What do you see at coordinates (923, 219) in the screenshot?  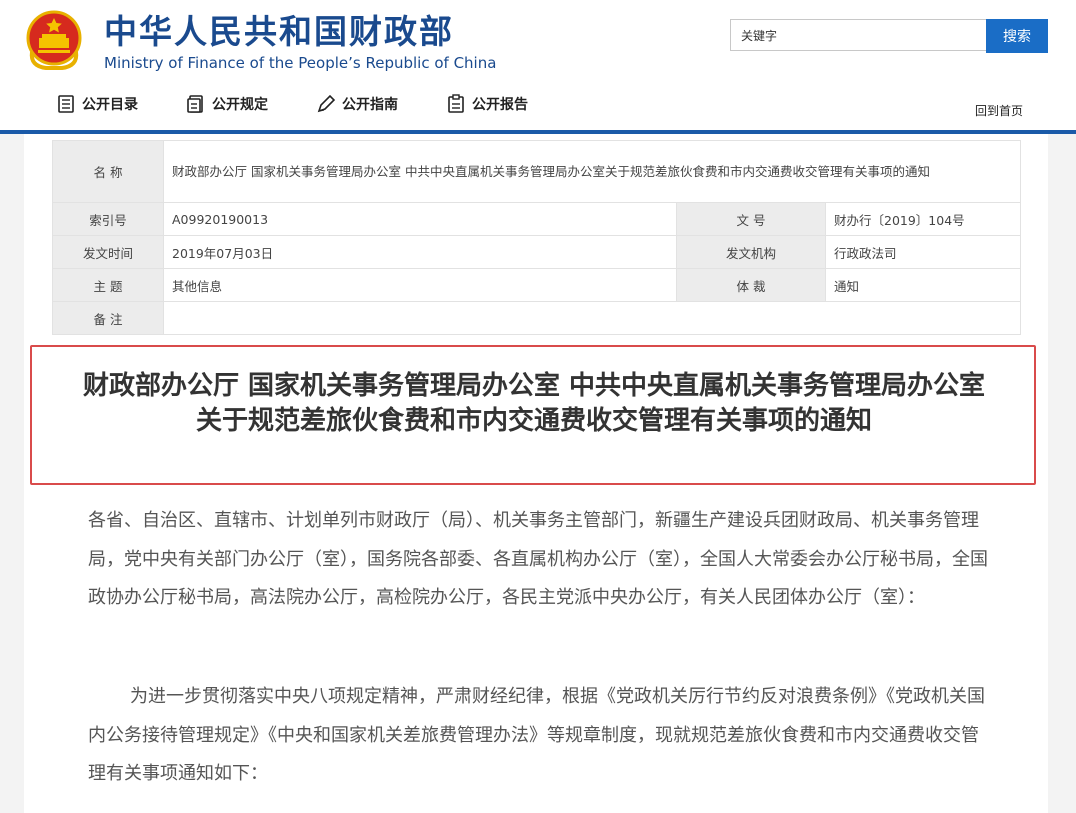 I see `meta-value-docno: 财办行〔2019〕104号` at bounding box center [923, 219].